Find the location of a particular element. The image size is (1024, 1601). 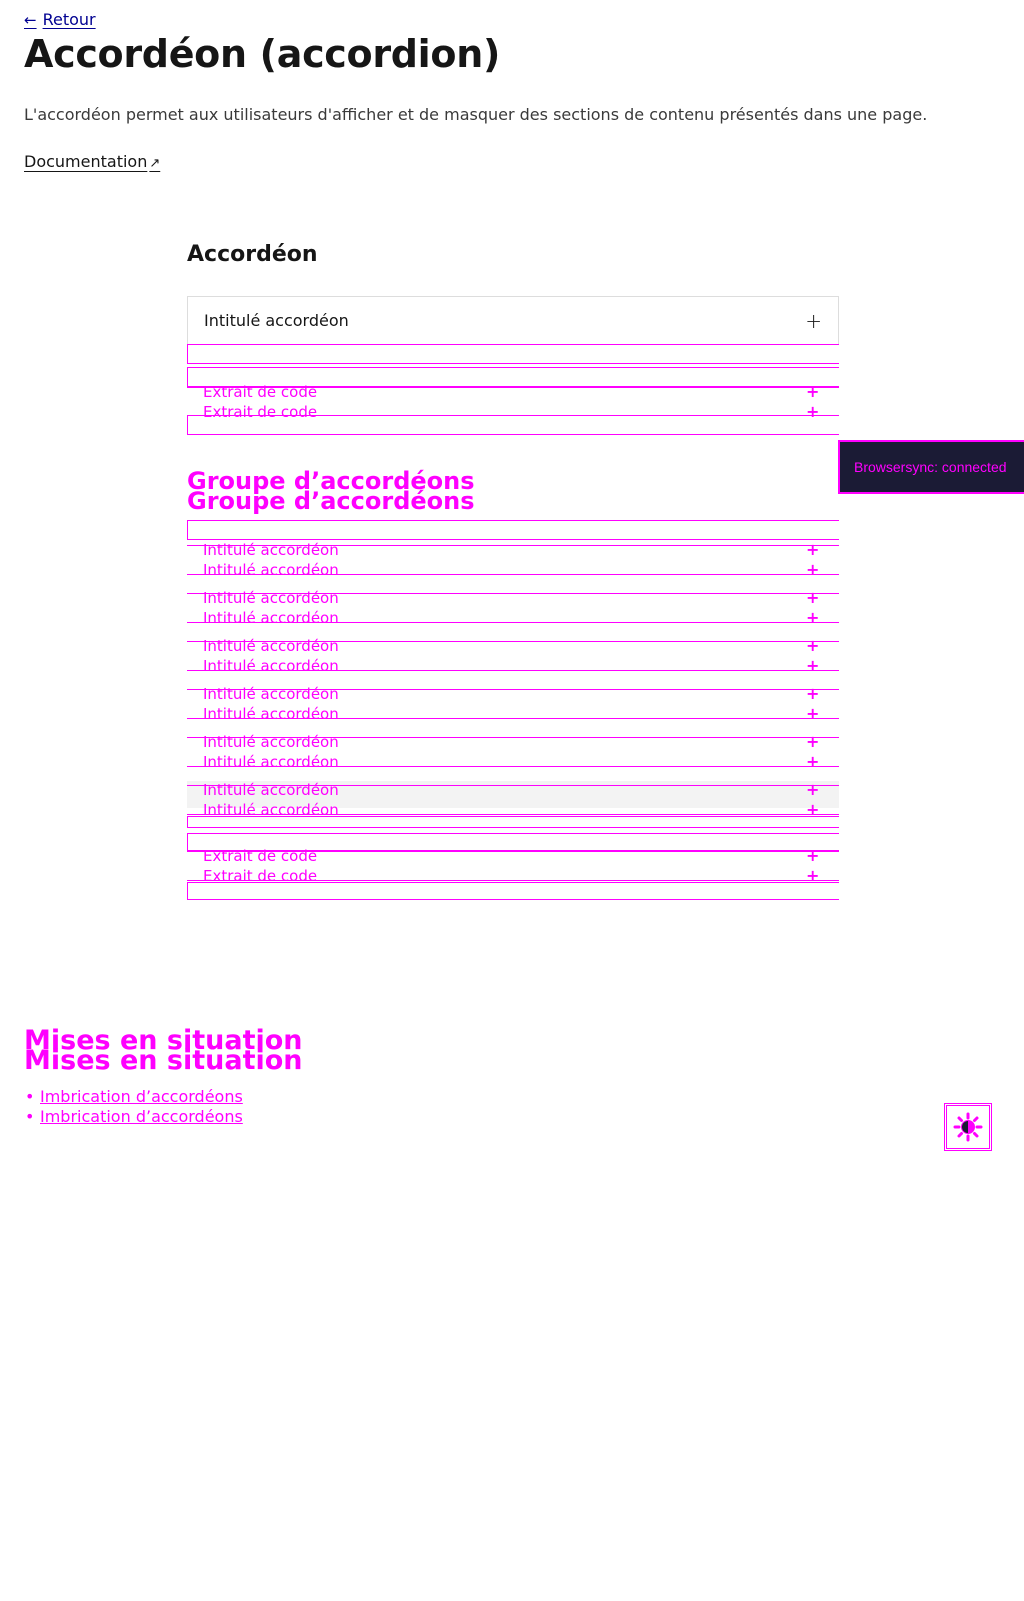

browsersync-message: Browsersync: connected is located at coordinates (930, 467).